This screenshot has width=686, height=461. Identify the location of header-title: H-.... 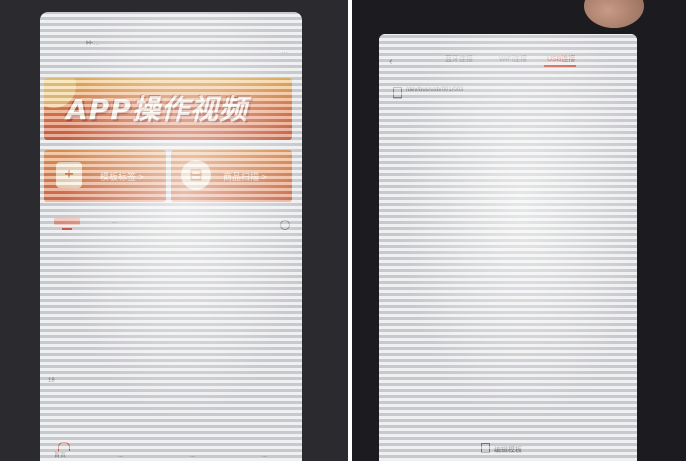
(93, 43).